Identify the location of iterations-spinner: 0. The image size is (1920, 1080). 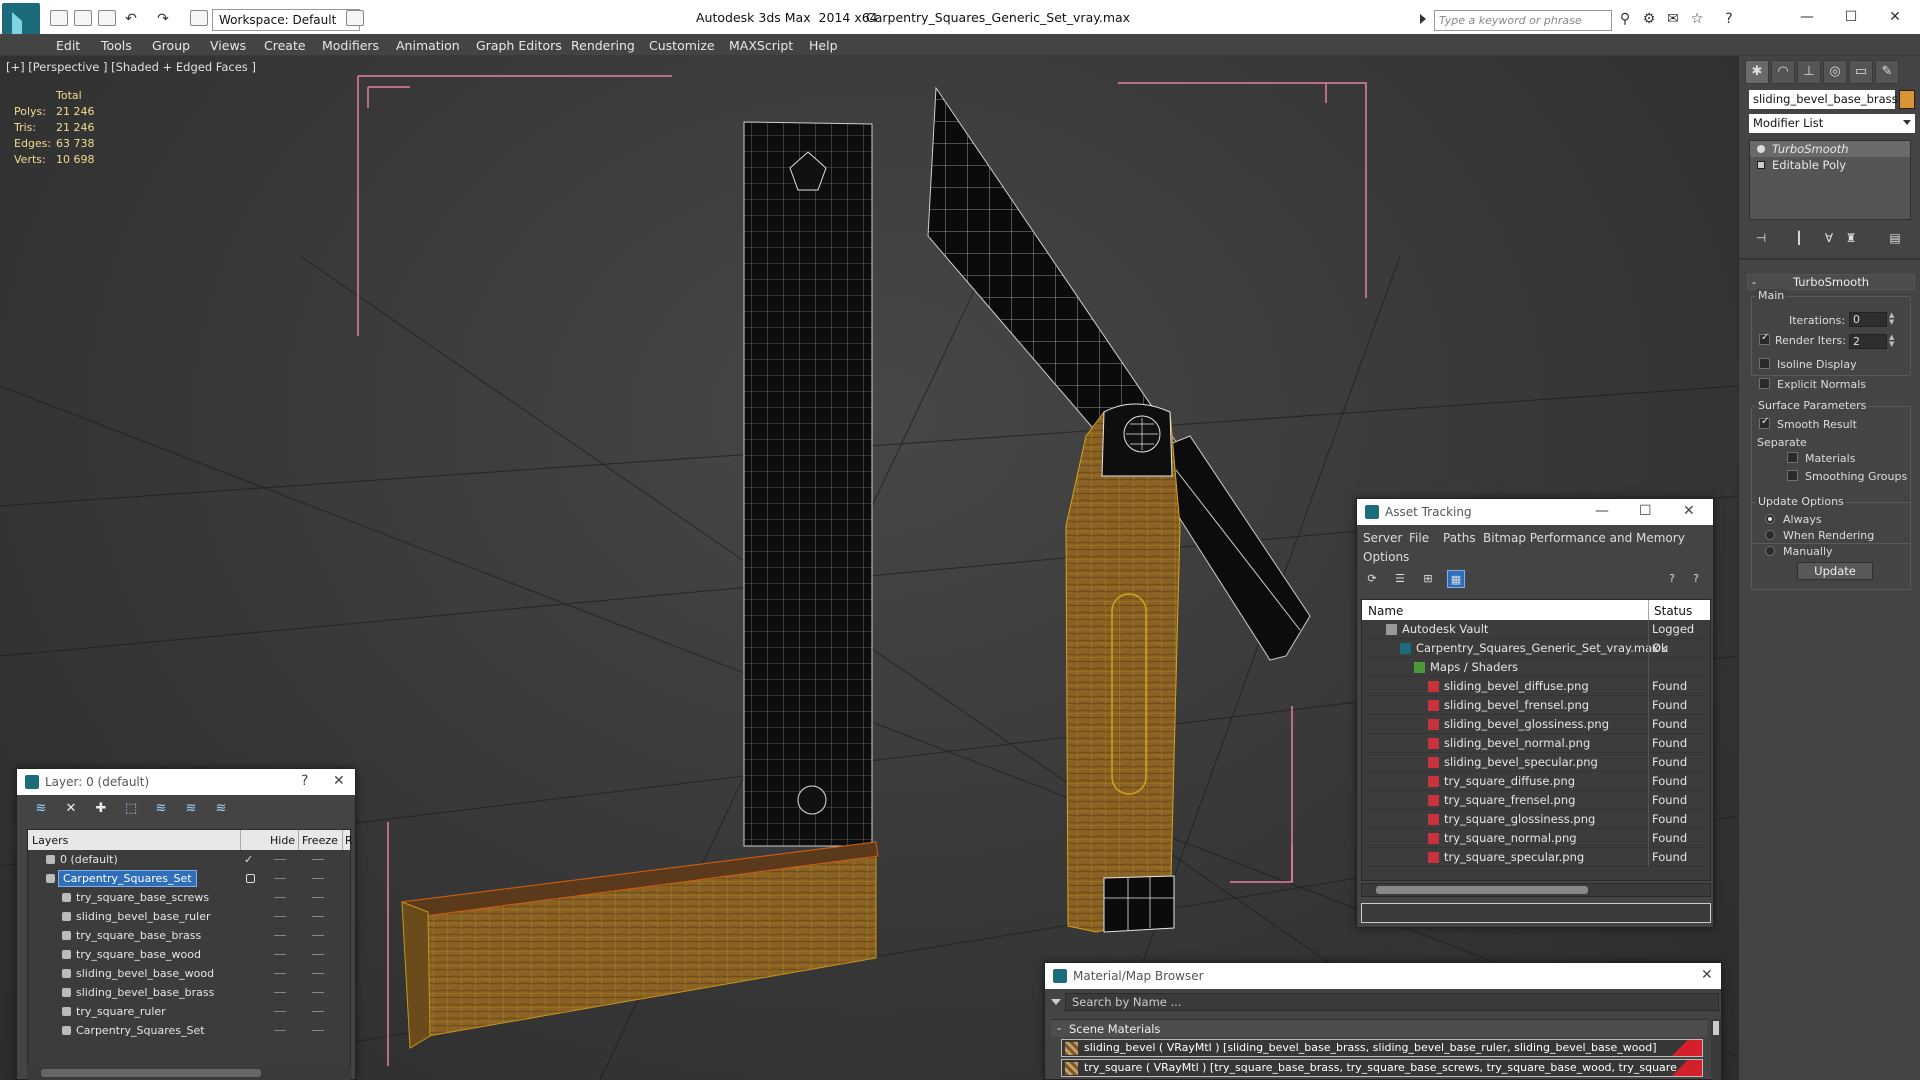
(1868, 319).